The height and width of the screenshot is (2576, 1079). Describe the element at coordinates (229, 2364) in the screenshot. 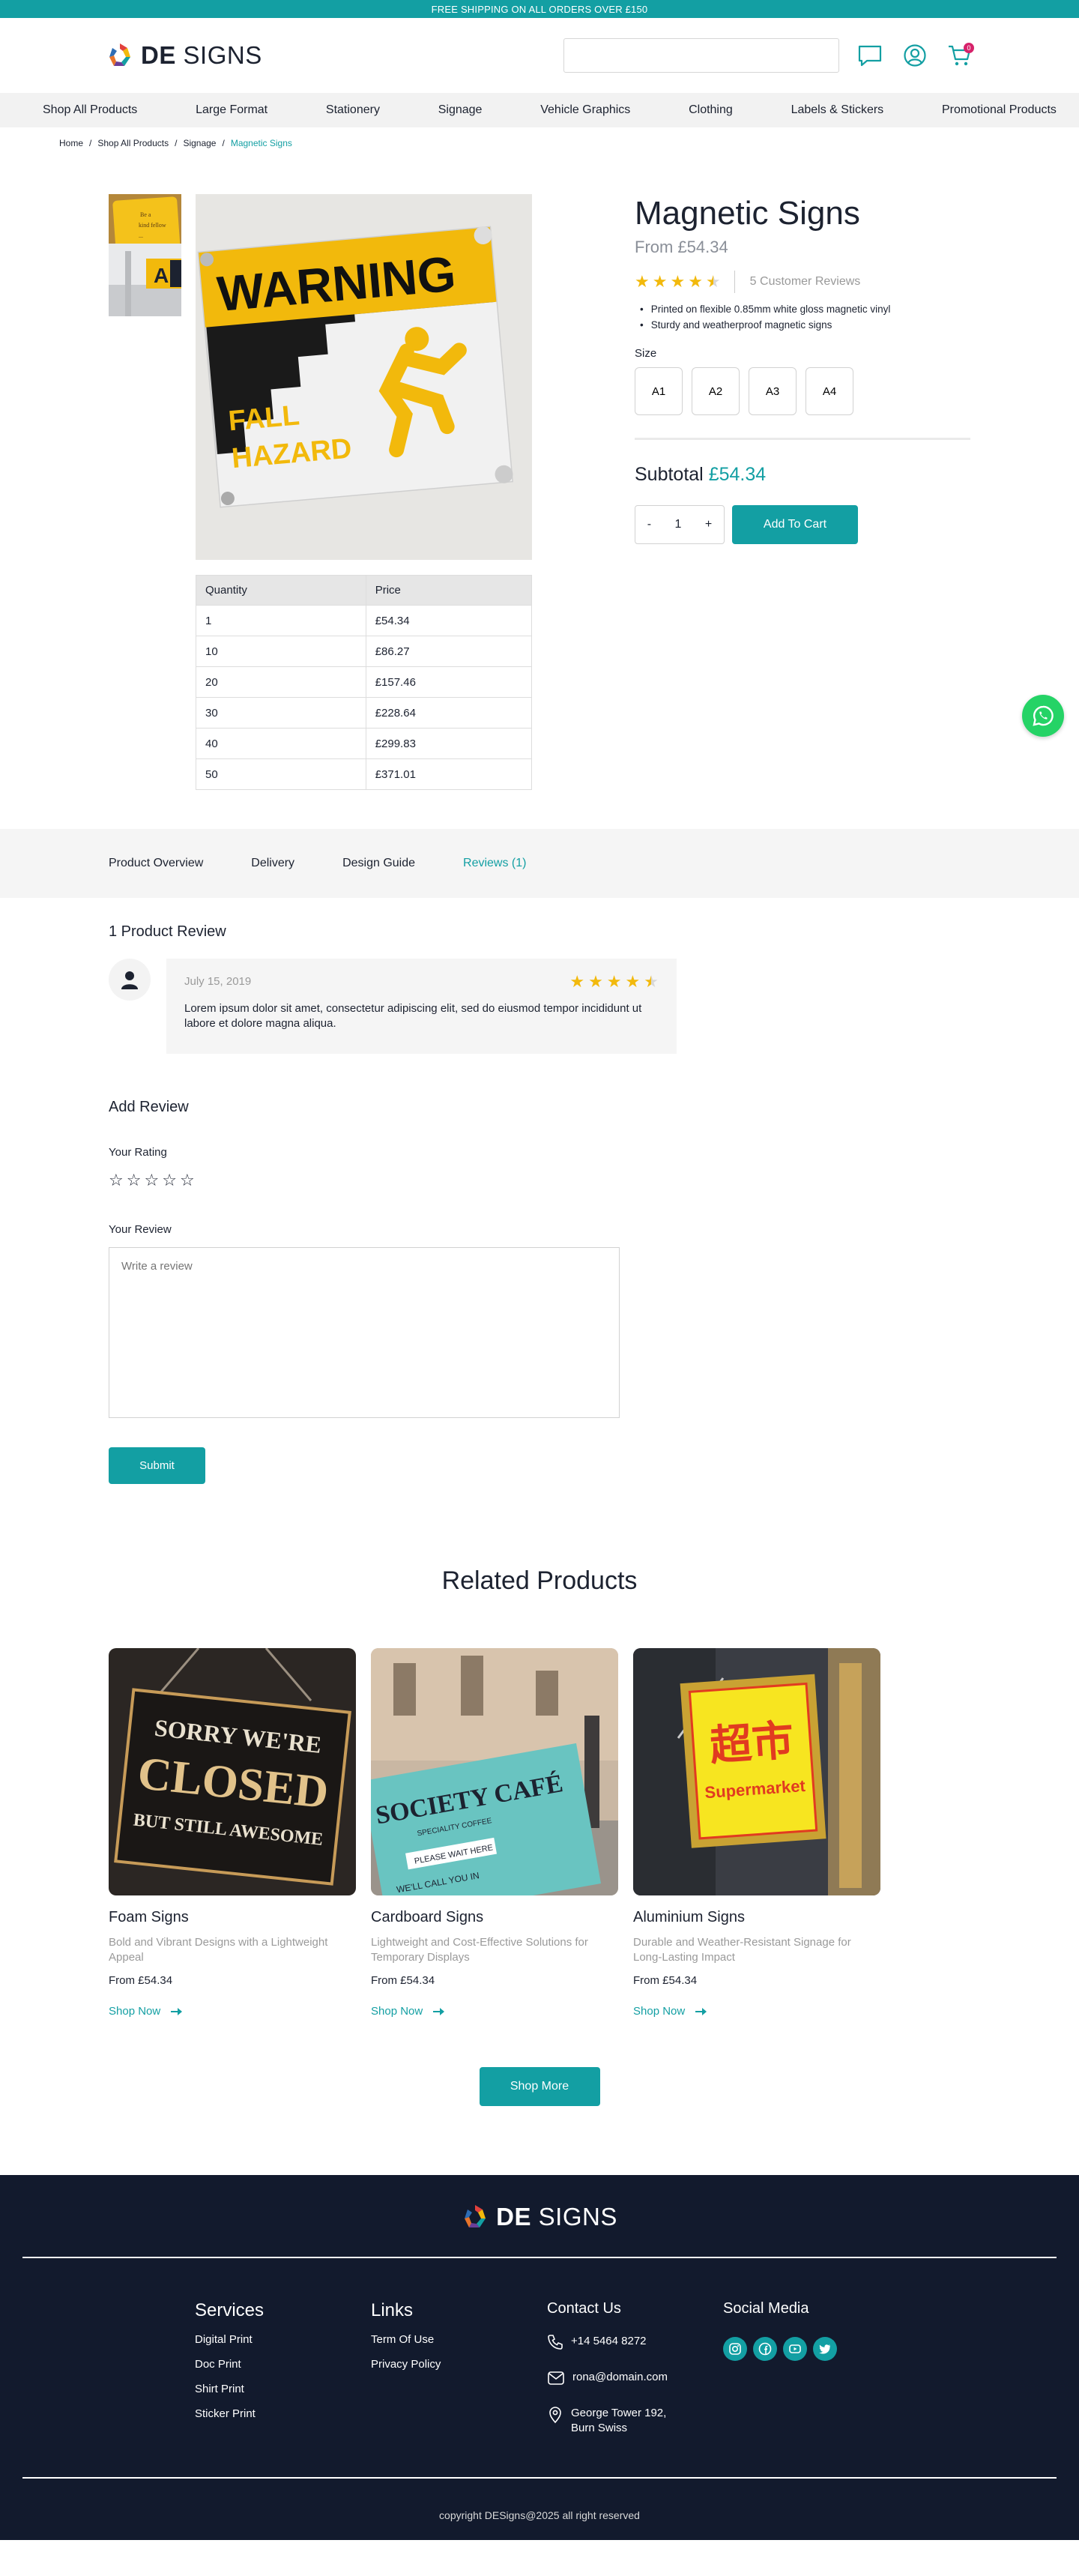

I see `footer-link-doc-print: Doc Print` at that location.